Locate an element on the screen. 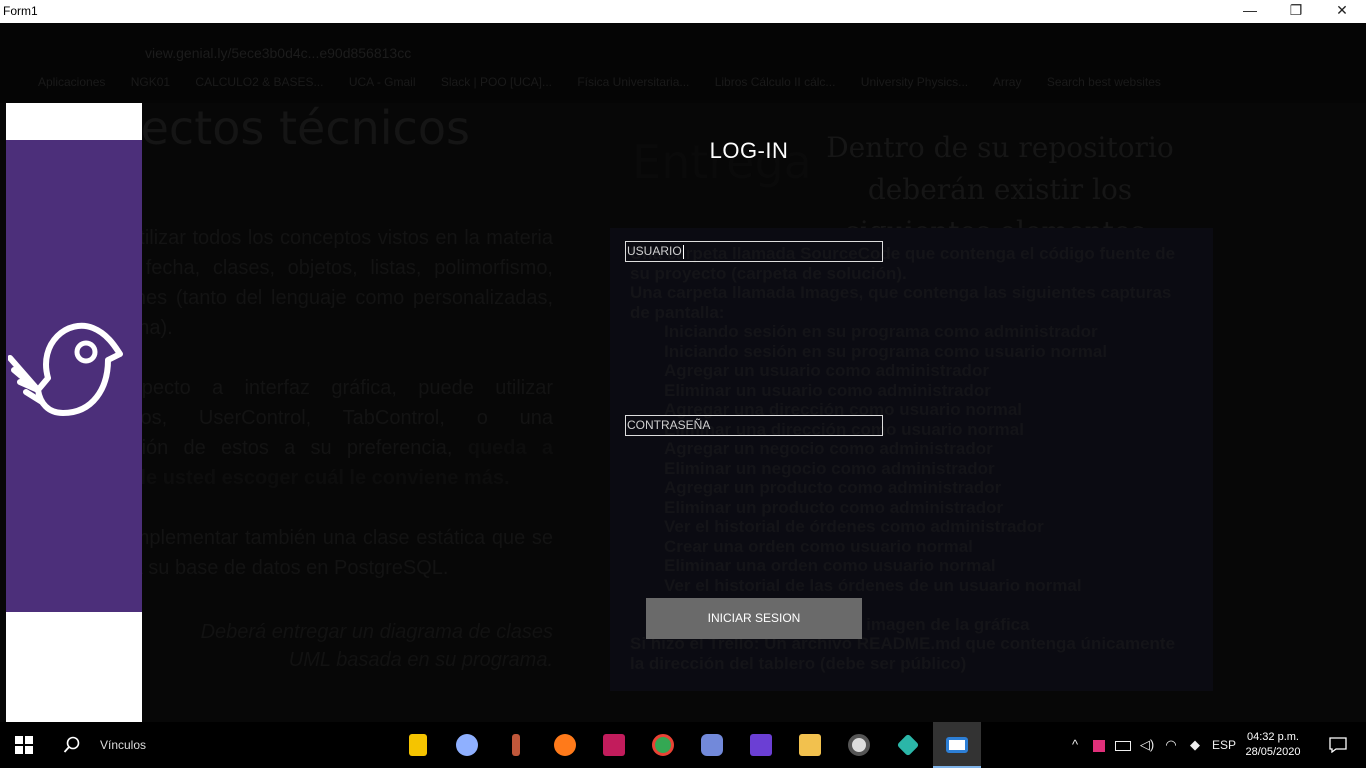 The image size is (1366, 768). start-button is located at coordinates (24, 745).